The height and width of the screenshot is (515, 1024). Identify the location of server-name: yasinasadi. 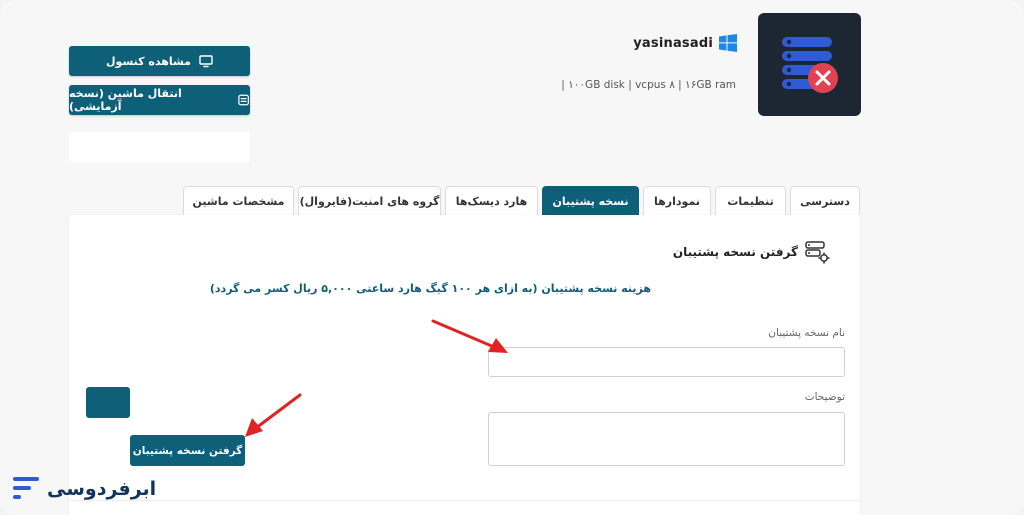
(685, 43).